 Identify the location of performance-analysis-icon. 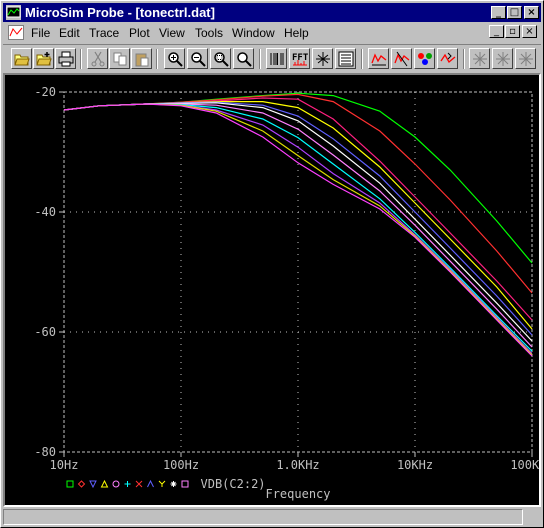
(323, 59).